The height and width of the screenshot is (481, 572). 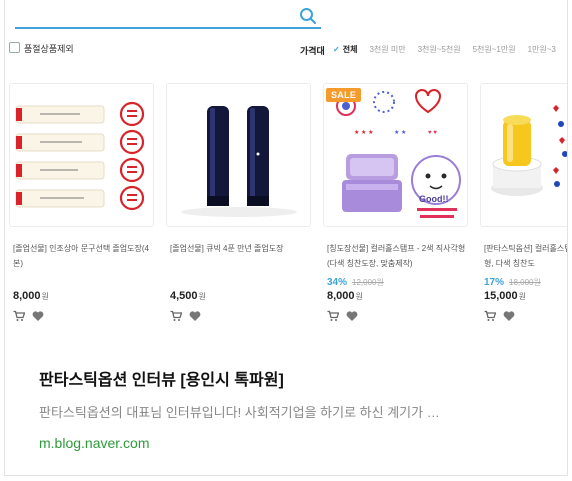 What do you see at coordinates (14, 47) in the screenshot?
I see `checkbox-icon` at bounding box center [14, 47].